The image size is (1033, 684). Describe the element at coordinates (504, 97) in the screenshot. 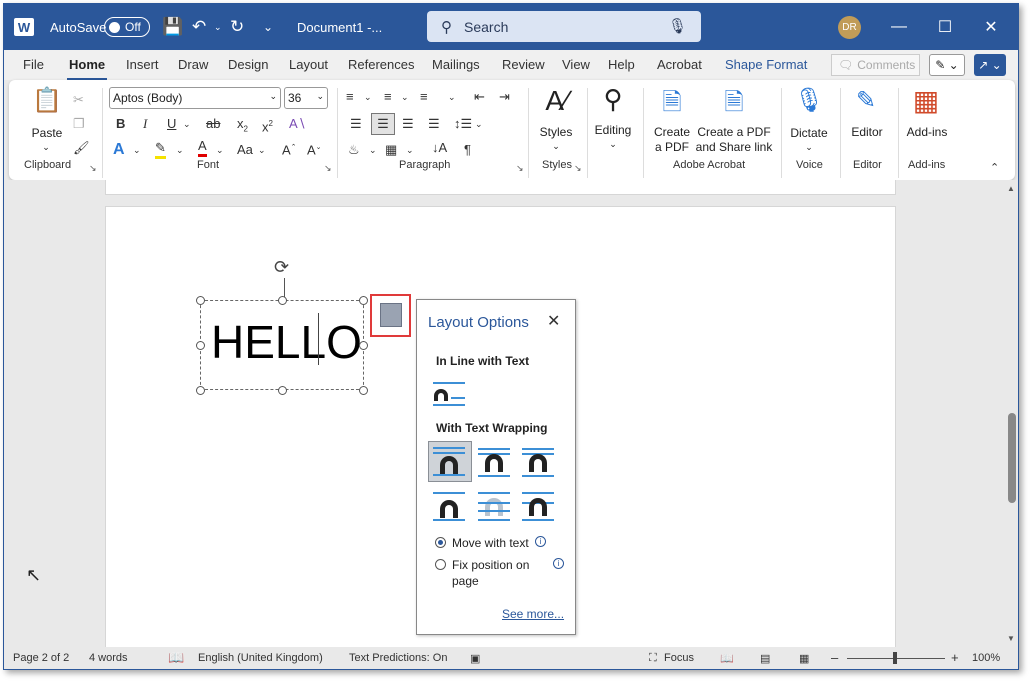

I see `increase-indent-icon: ⇥` at that location.